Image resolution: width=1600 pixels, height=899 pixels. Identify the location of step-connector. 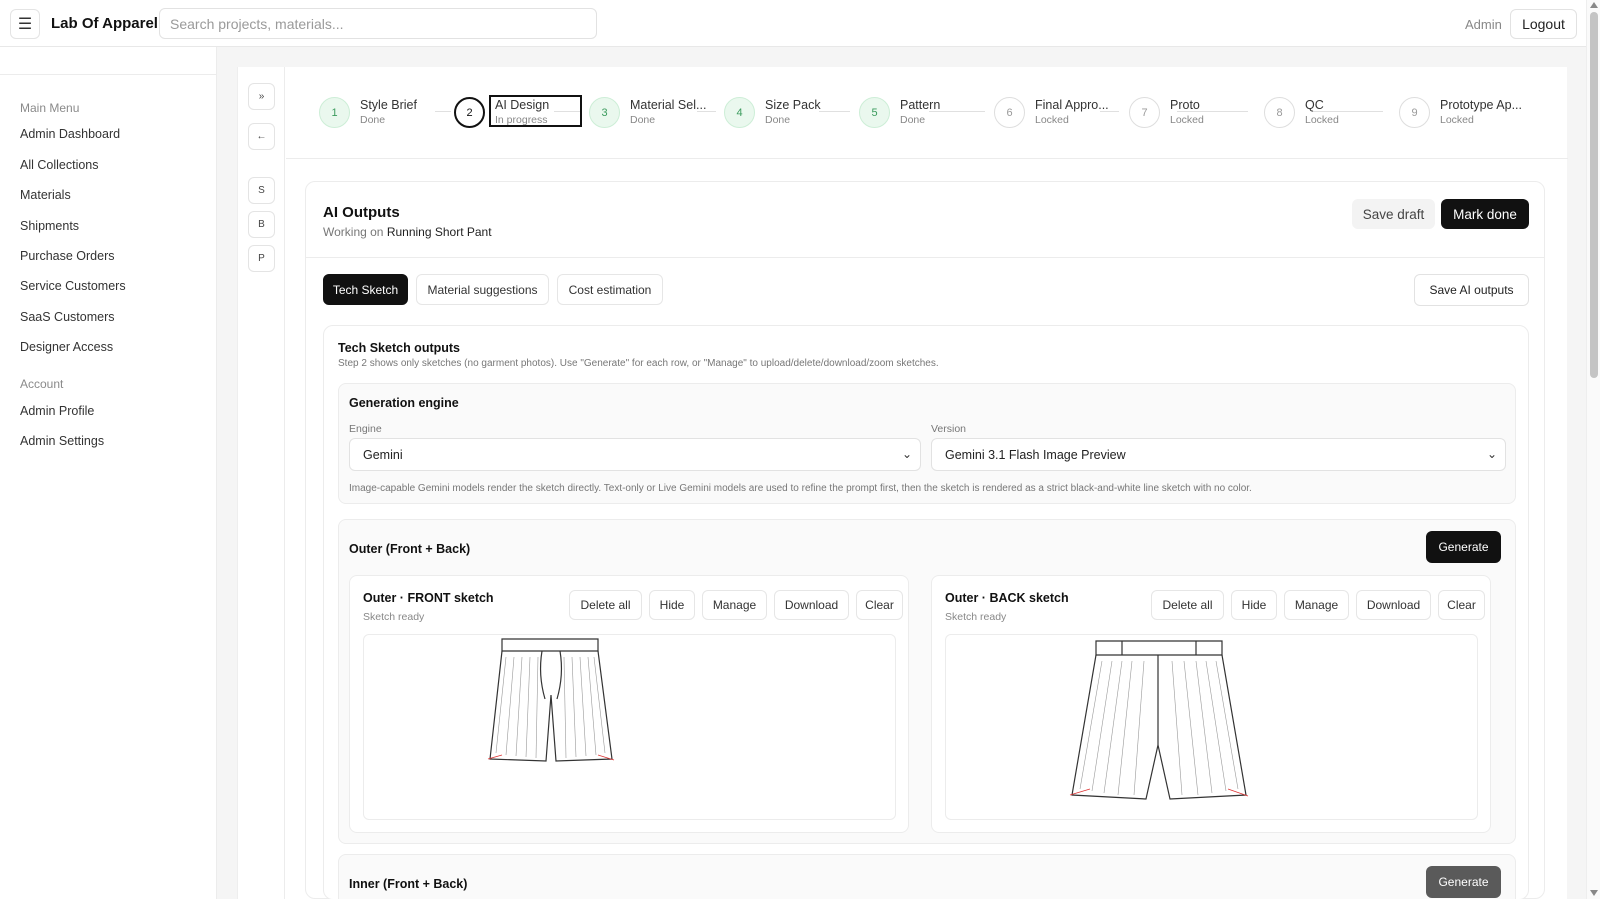
(834, 111).